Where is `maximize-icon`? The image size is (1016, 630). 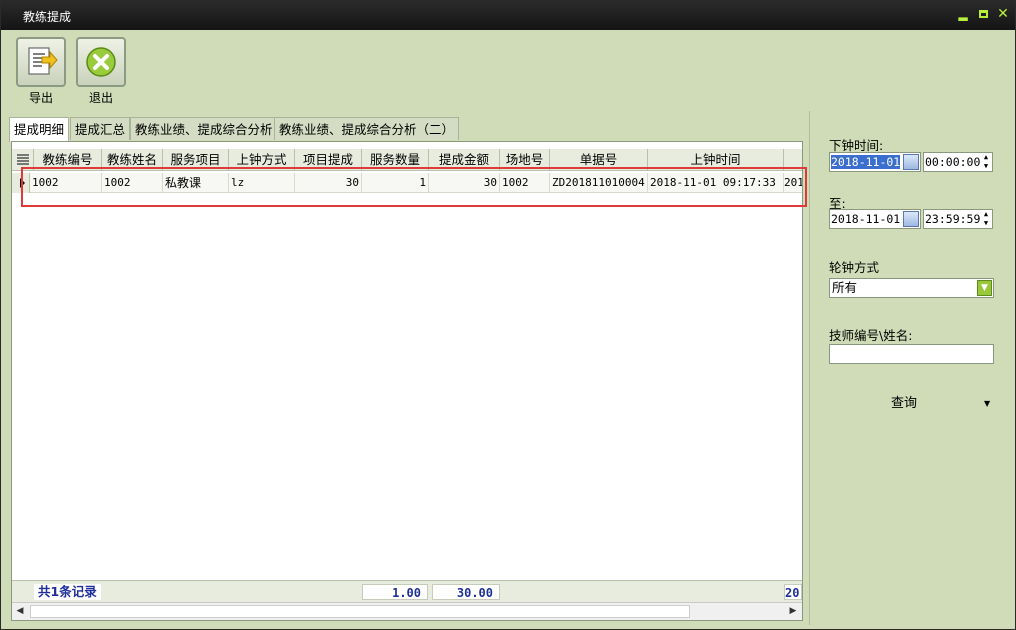
maximize-icon is located at coordinates (983, 14).